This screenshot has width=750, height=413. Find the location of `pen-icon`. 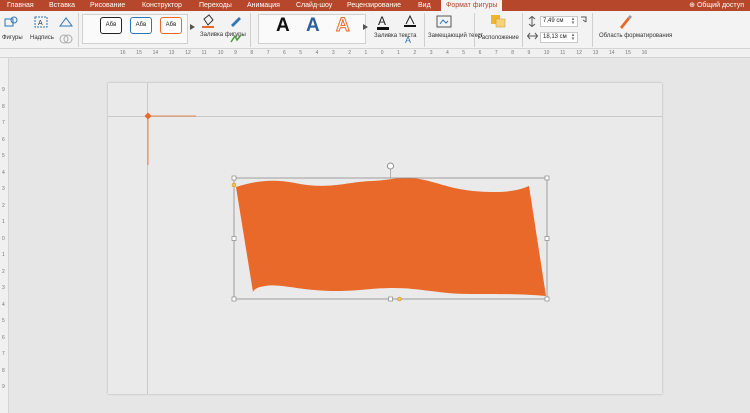

pen-icon is located at coordinates (236, 21).